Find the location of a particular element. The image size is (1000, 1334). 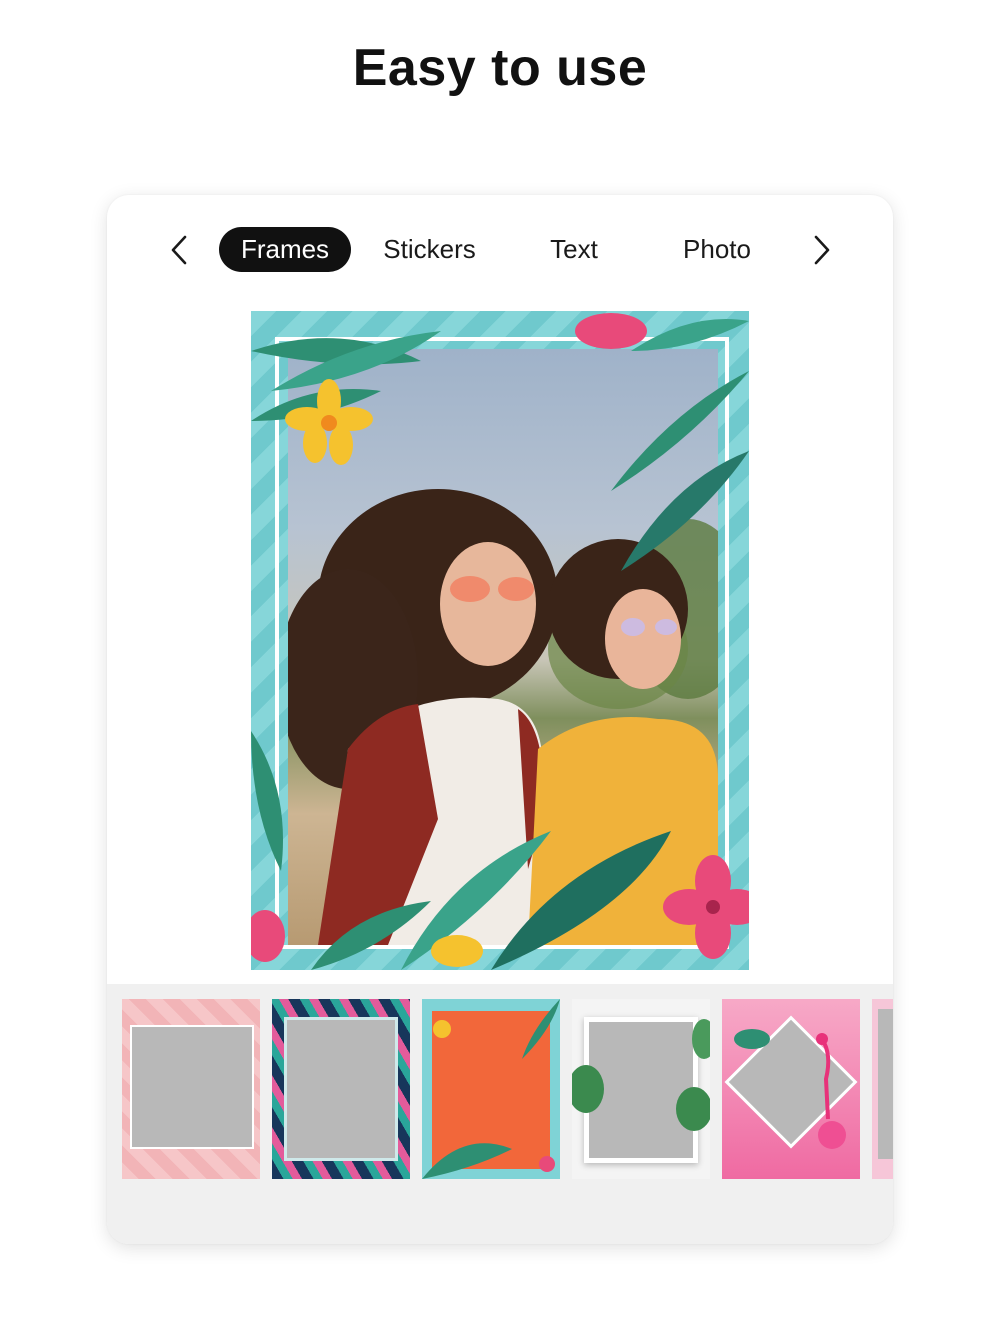

chevron-right-icon is located at coordinates (822, 250).